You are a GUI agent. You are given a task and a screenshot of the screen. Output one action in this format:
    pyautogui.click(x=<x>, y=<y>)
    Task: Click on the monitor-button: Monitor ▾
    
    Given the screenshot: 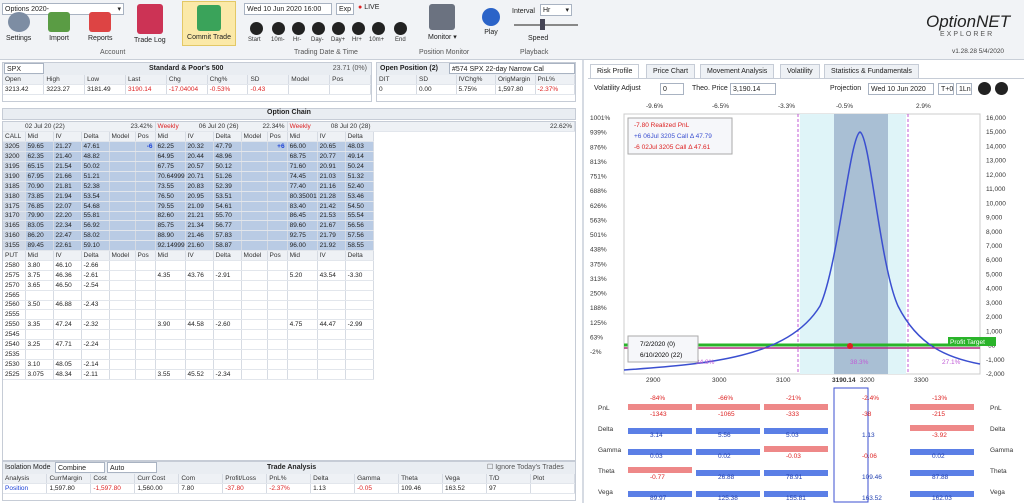 What is the action you would take?
    pyautogui.click(x=442, y=22)
    